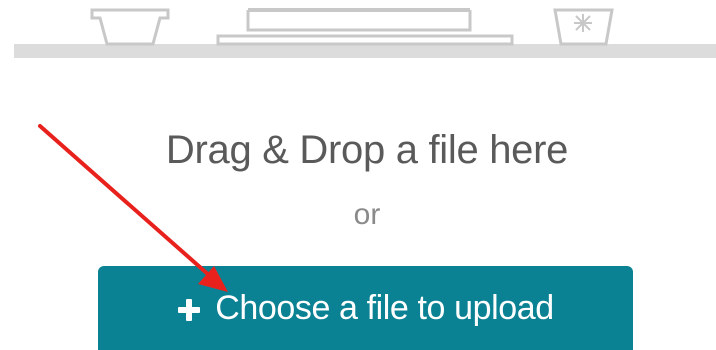 This screenshot has width=716, height=350. I want to click on trash-bin-icon, so click(583, 27).